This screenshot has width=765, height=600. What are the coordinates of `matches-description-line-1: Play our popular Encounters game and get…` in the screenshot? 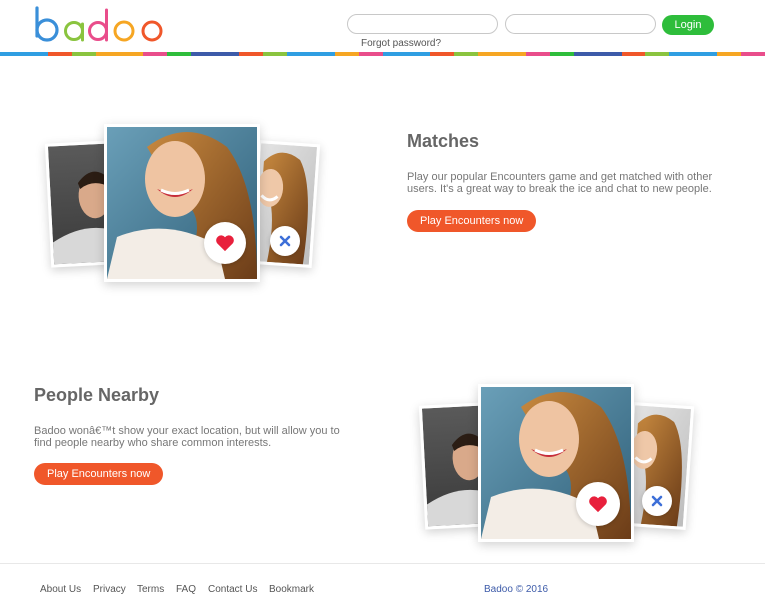 It's located at (560, 177).